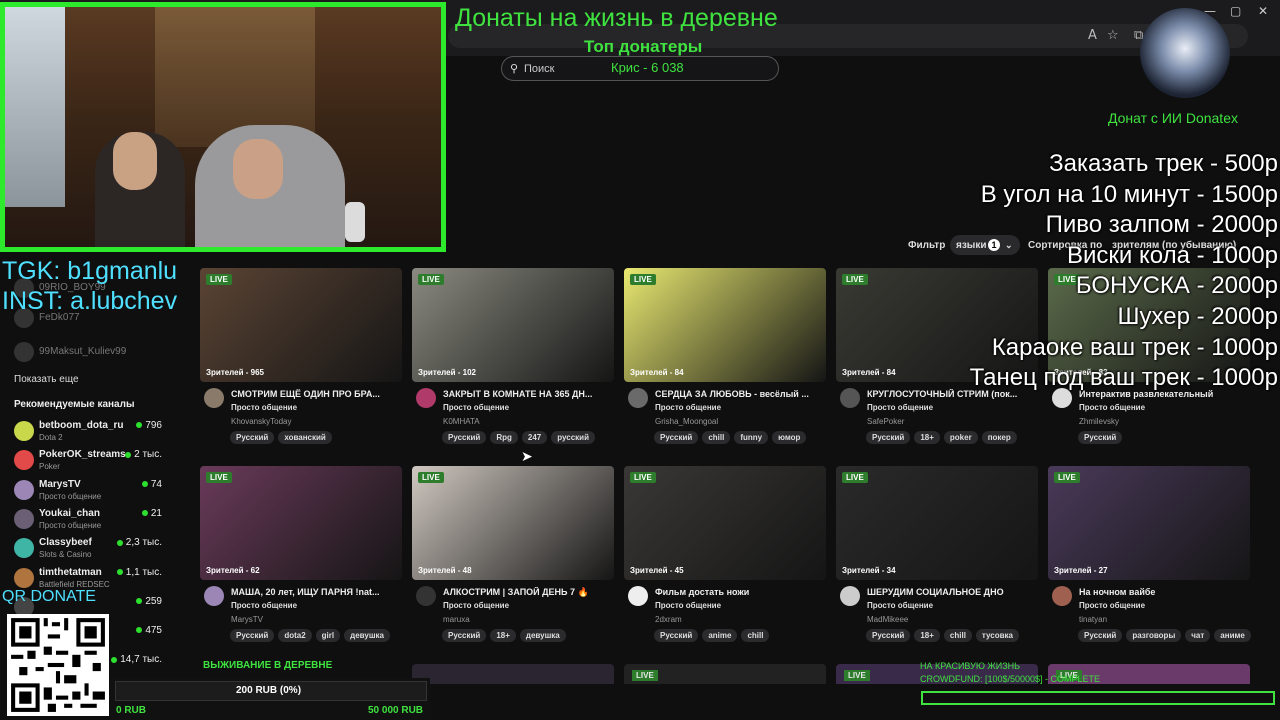 The width and height of the screenshot is (1280, 720). I want to click on stream-title: На ночном вайбе, so click(1166, 592).